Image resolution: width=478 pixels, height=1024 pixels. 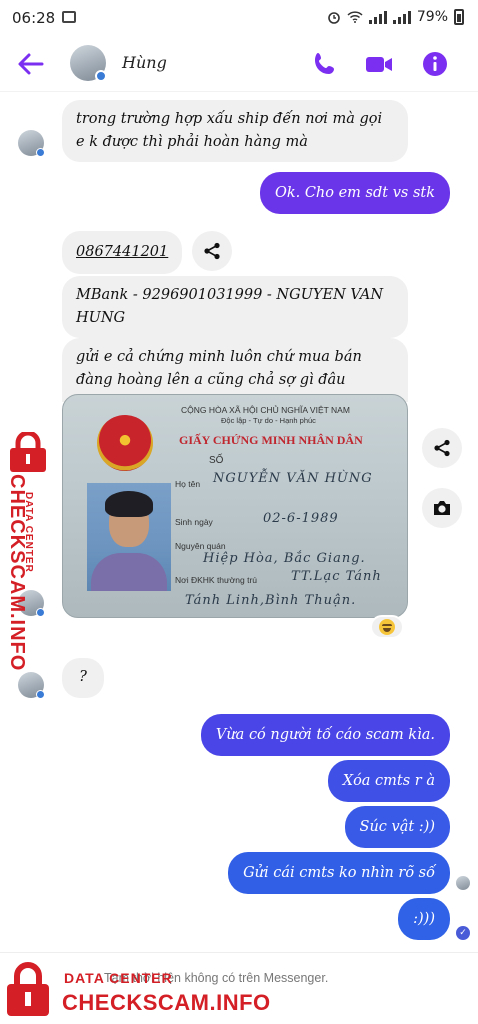 I want to click on card-residence-label: Nơi ĐKHK thường trú, so click(x=216, y=580).